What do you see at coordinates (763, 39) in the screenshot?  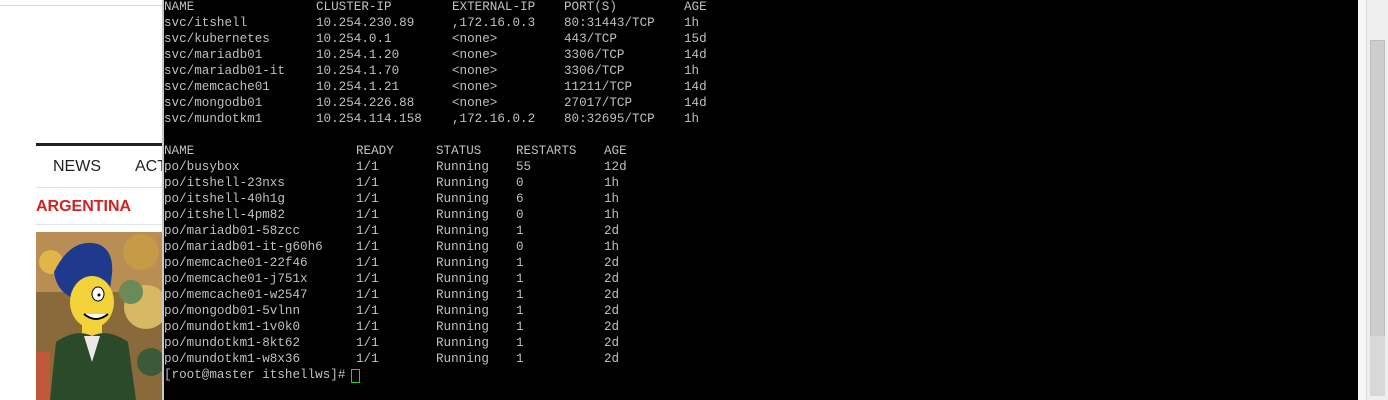 I see `service-row: svc/kubernetes 10.254.0.1 <none> 443/TCP 15d` at bounding box center [763, 39].